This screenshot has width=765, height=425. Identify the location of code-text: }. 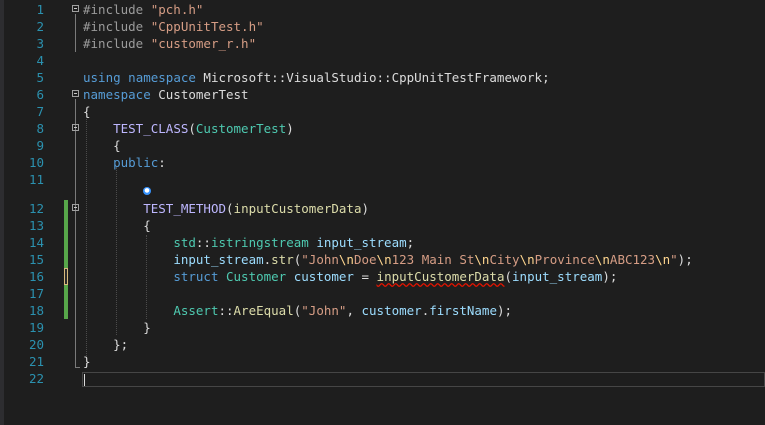
(87, 361).